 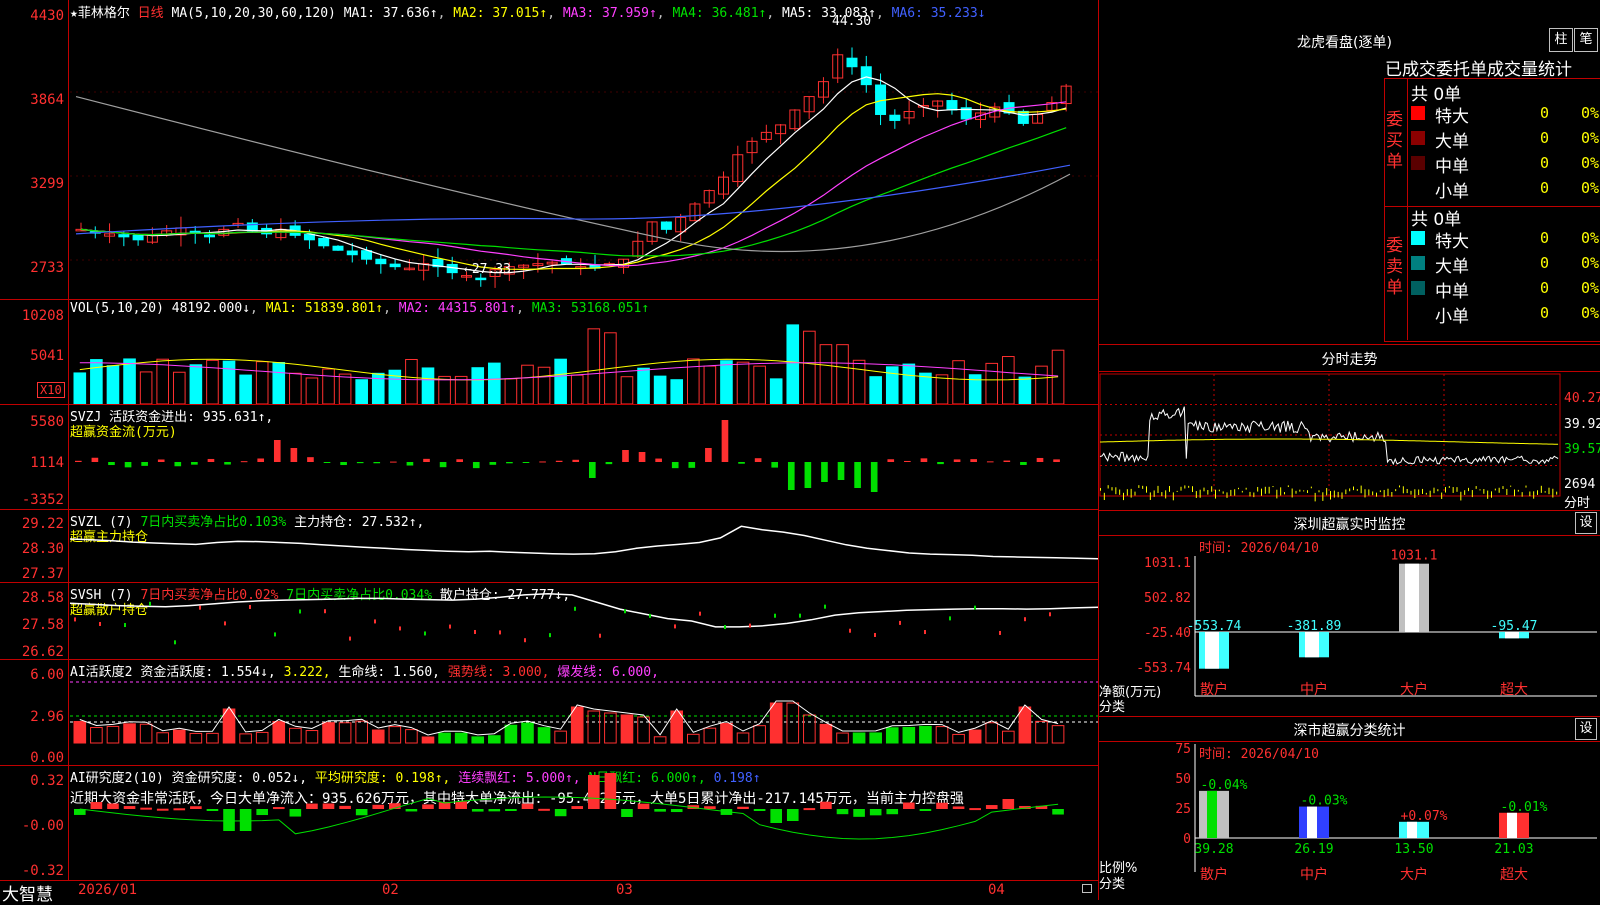 What do you see at coordinates (1586, 40) in the screenshot?
I see `pen-view-button: 笔` at bounding box center [1586, 40].